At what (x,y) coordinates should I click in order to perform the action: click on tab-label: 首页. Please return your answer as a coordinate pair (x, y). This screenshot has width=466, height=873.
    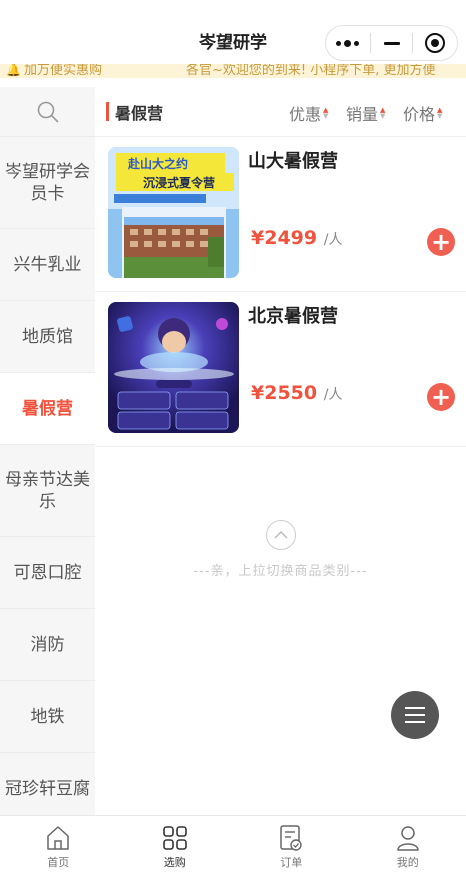
    Looking at the image, I should click on (58, 862).